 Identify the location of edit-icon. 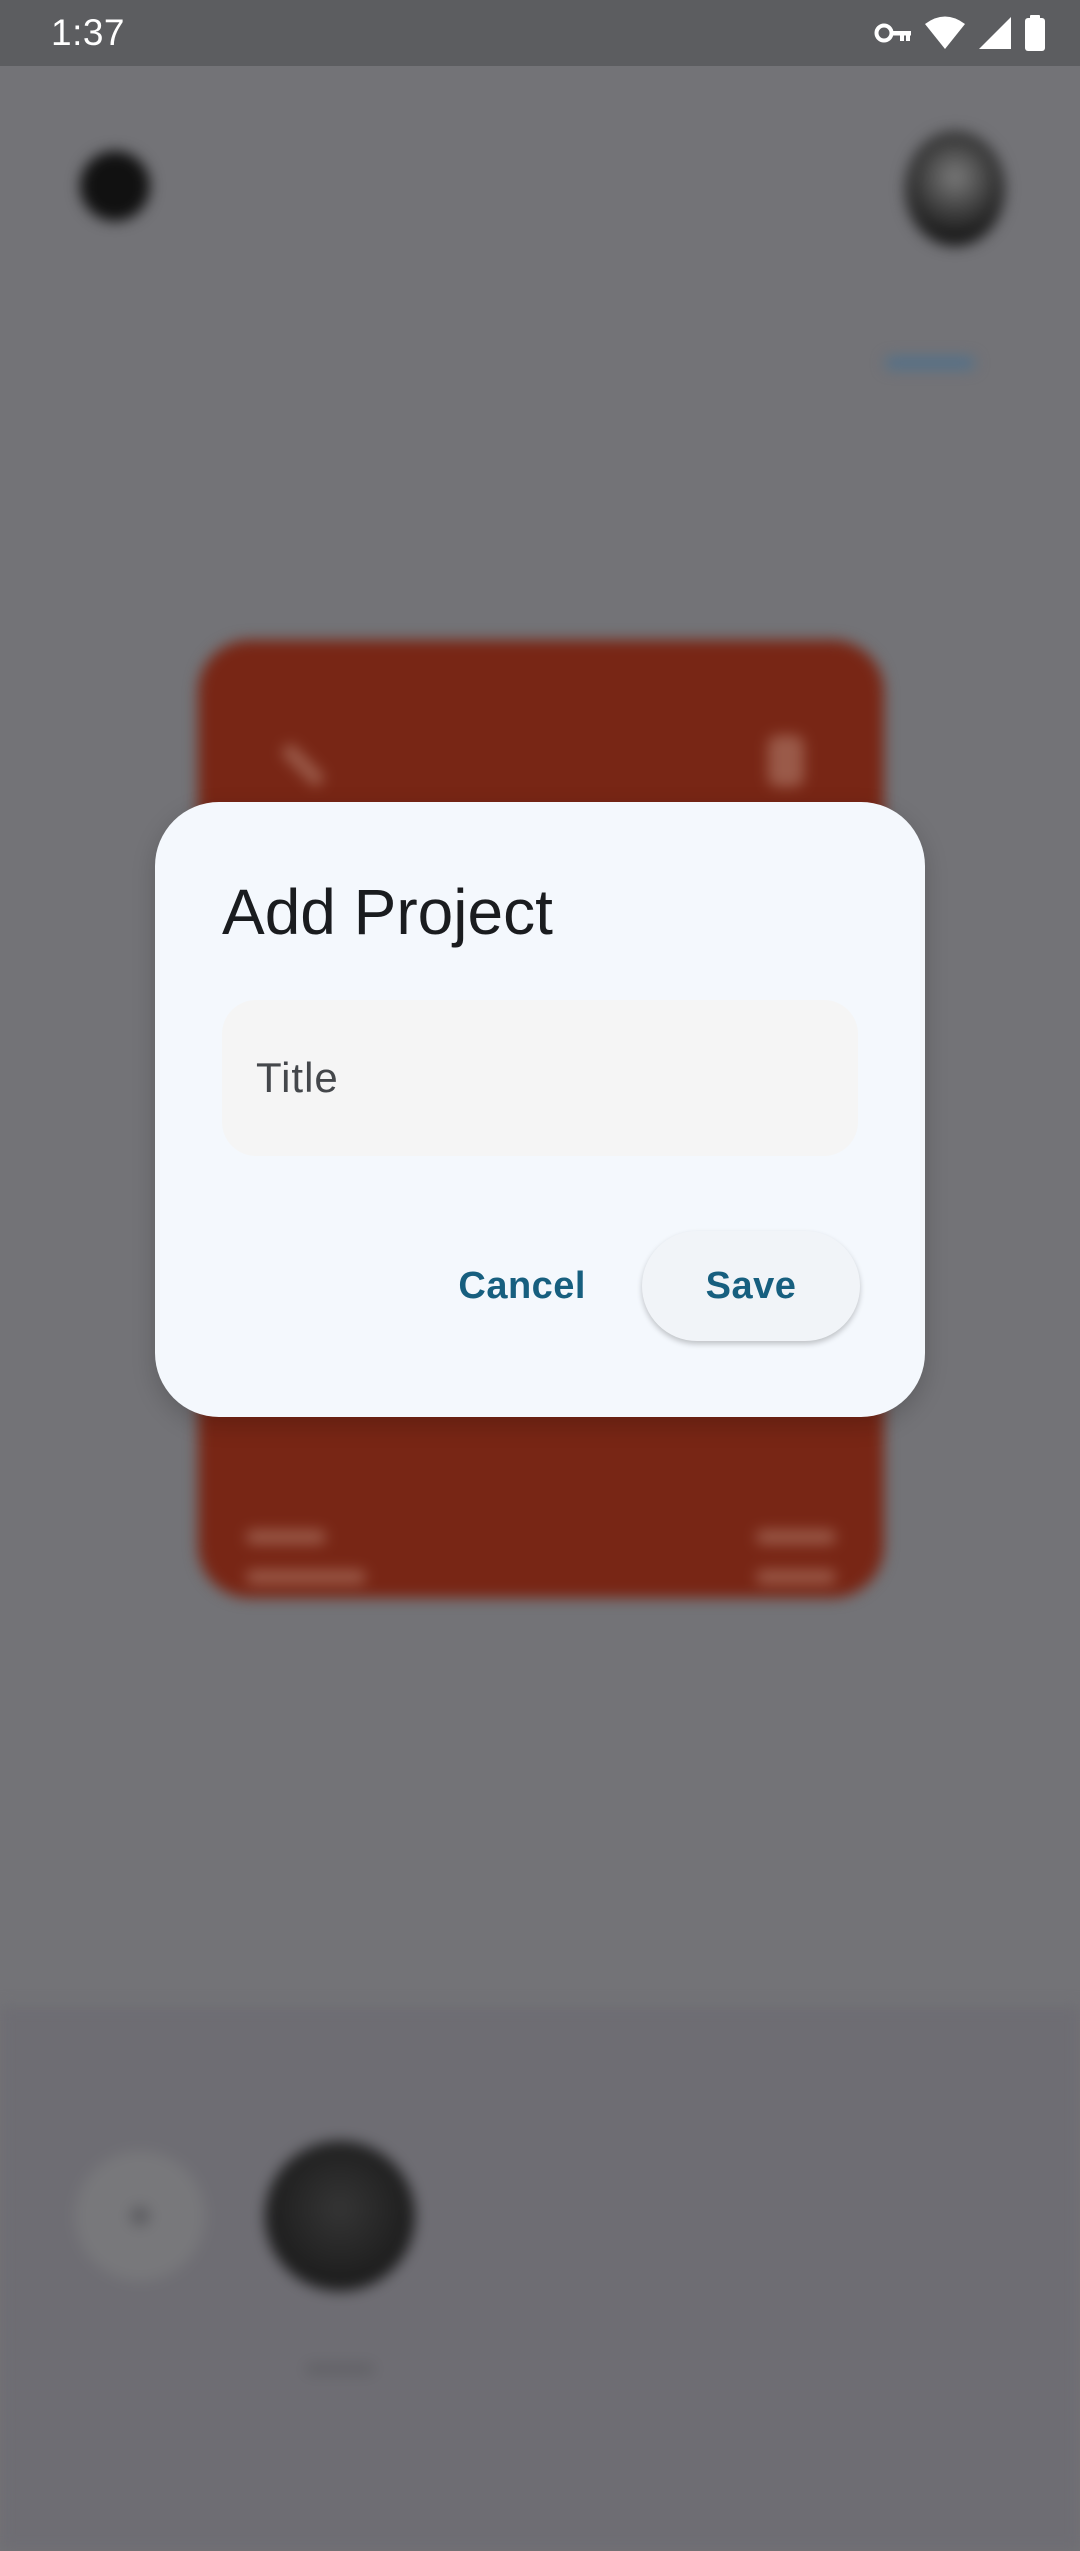
(303, 765).